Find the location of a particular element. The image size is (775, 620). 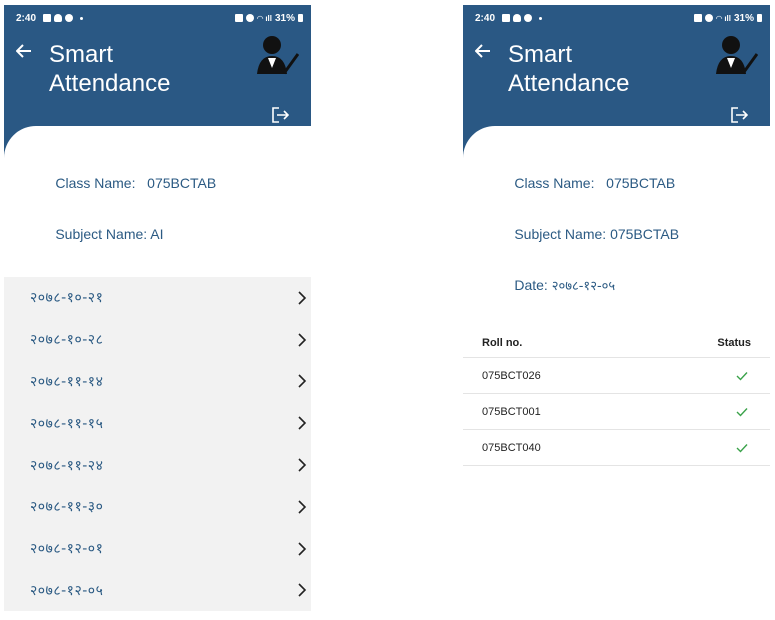

column-header-status: Status is located at coordinates (734, 343).